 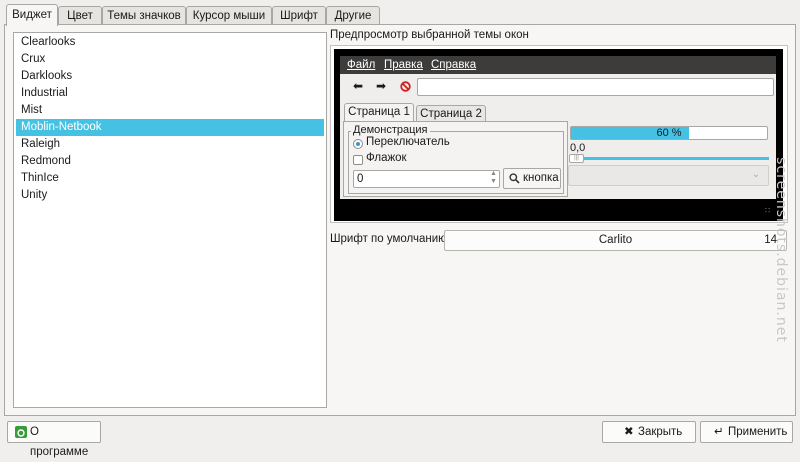 I want to click on theme-item-selected: Moblin-Netbook, so click(x=170, y=127).